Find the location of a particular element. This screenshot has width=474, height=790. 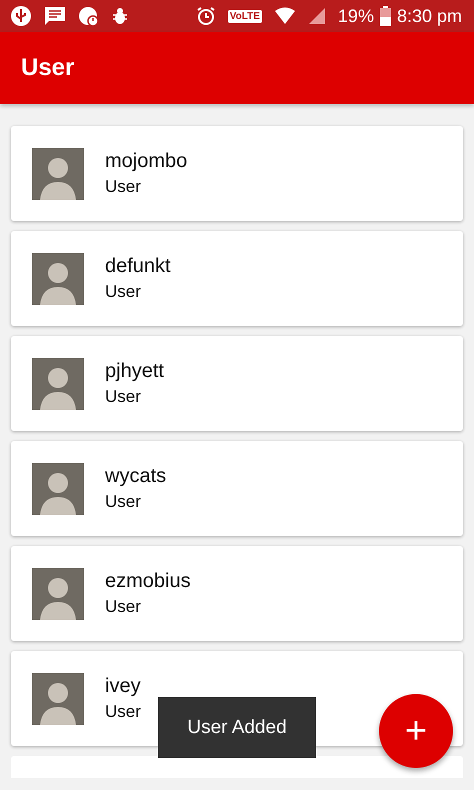

clock: 8:30 pm is located at coordinates (429, 16).